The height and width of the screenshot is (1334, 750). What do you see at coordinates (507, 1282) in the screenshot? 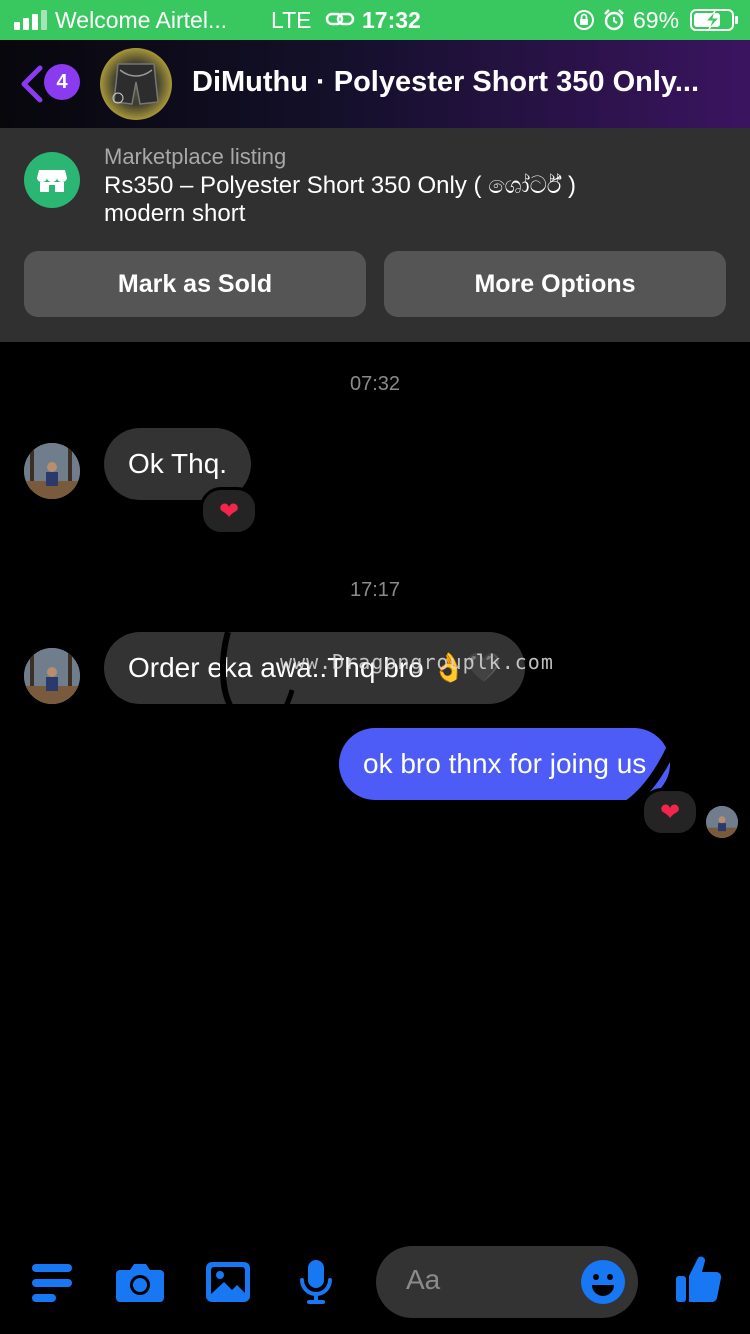
I see `message-input: Aa` at bounding box center [507, 1282].